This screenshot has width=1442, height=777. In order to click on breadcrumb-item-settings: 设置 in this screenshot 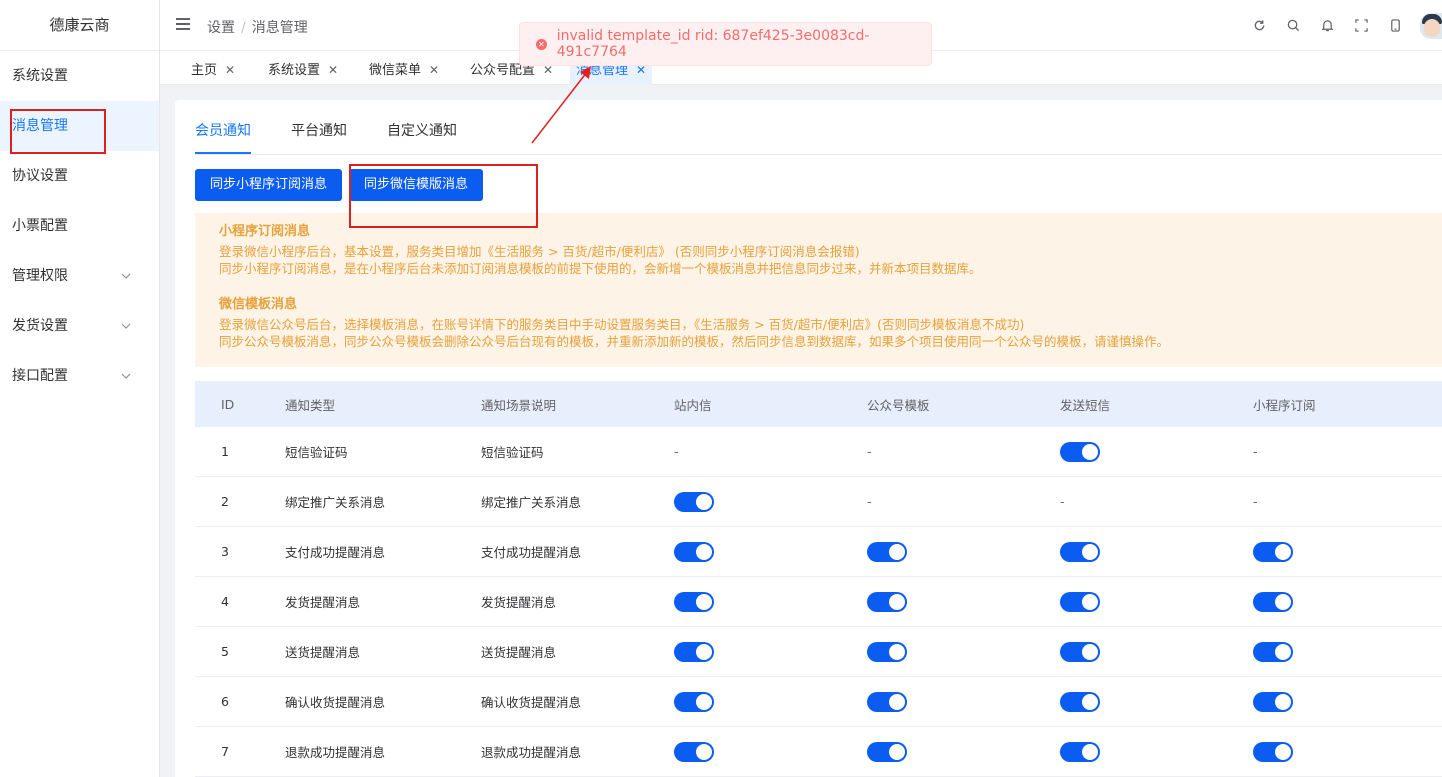, I will do `click(221, 28)`.